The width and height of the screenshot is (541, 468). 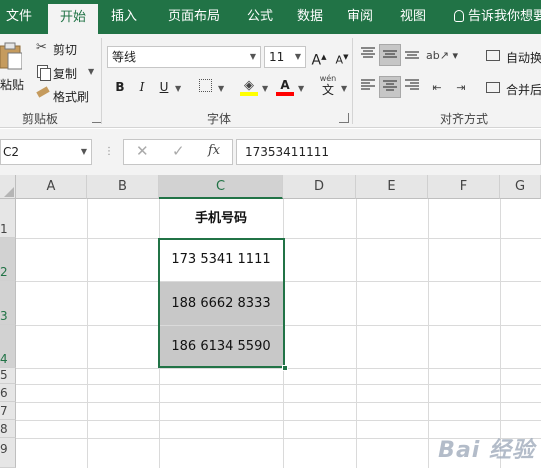 I want to click on increase-font-size-button: A▲, so click(x=319, y=57).